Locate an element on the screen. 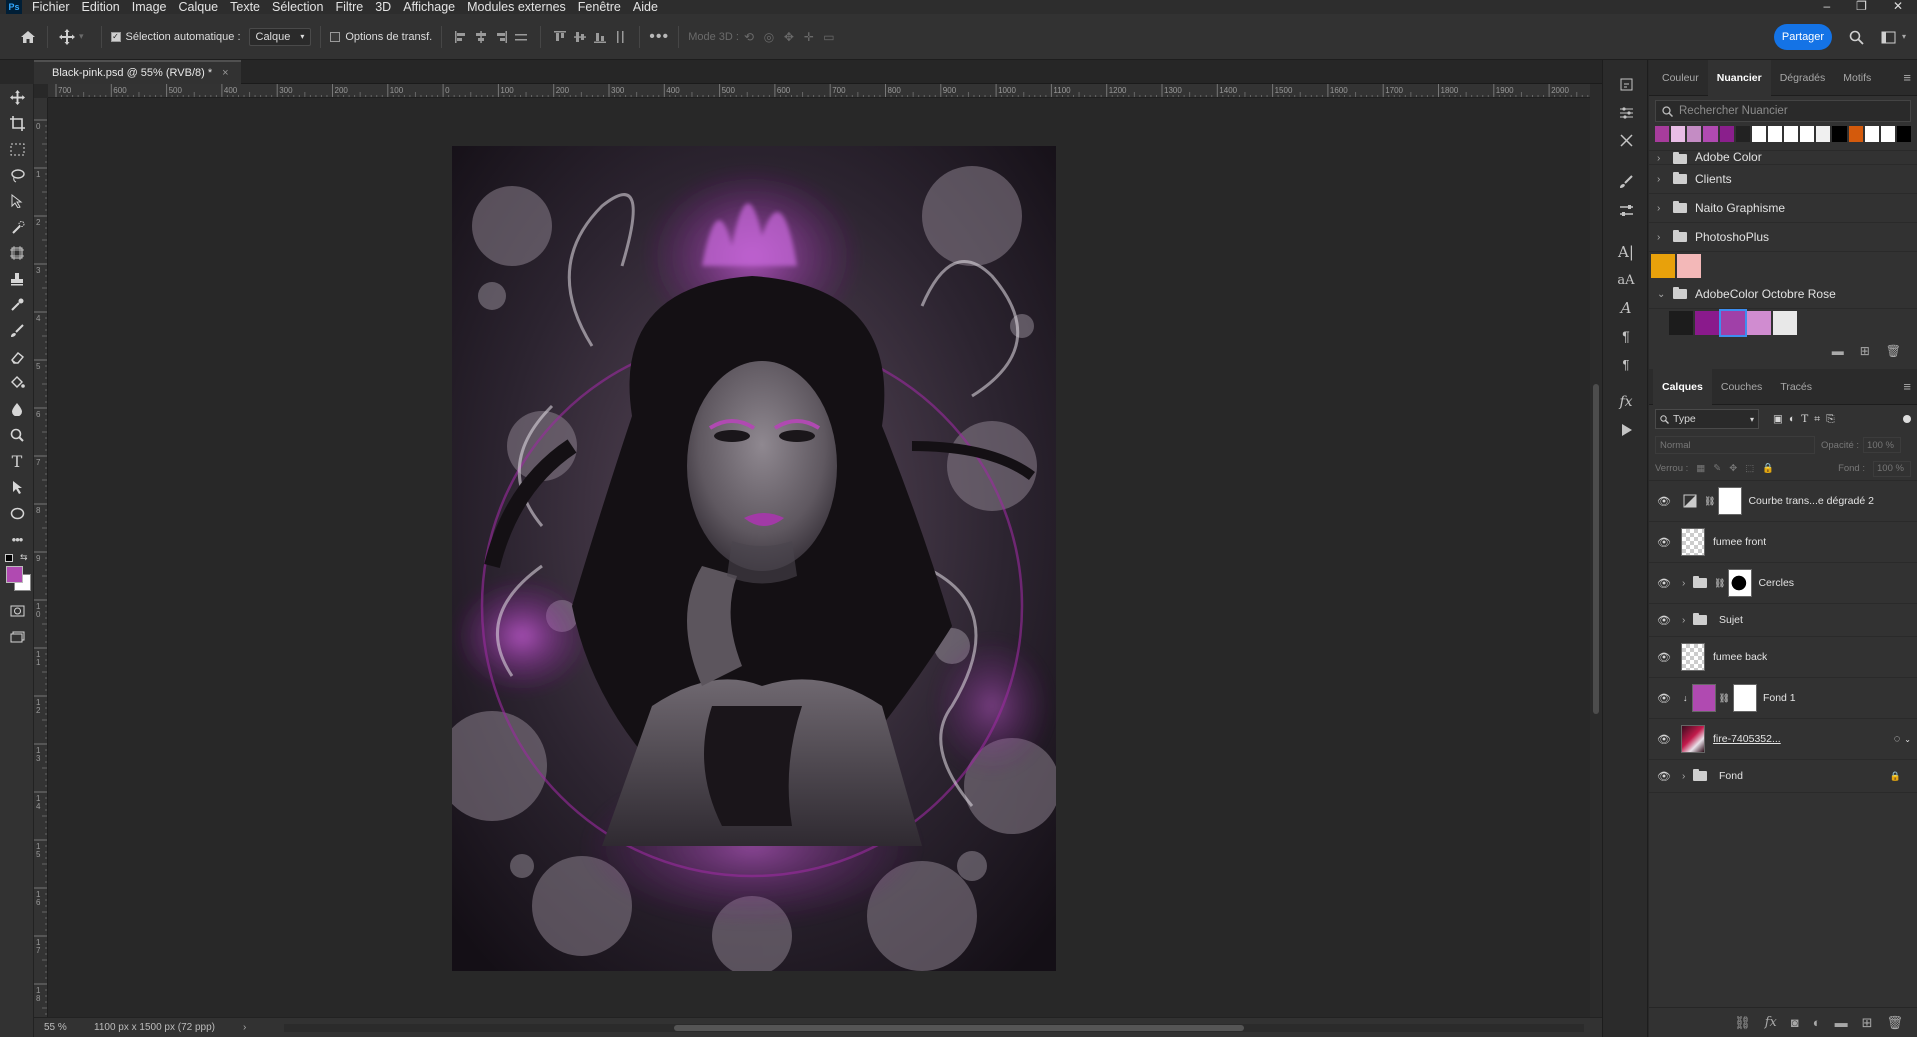  marquee-icon is located at coordinates (17, 149).